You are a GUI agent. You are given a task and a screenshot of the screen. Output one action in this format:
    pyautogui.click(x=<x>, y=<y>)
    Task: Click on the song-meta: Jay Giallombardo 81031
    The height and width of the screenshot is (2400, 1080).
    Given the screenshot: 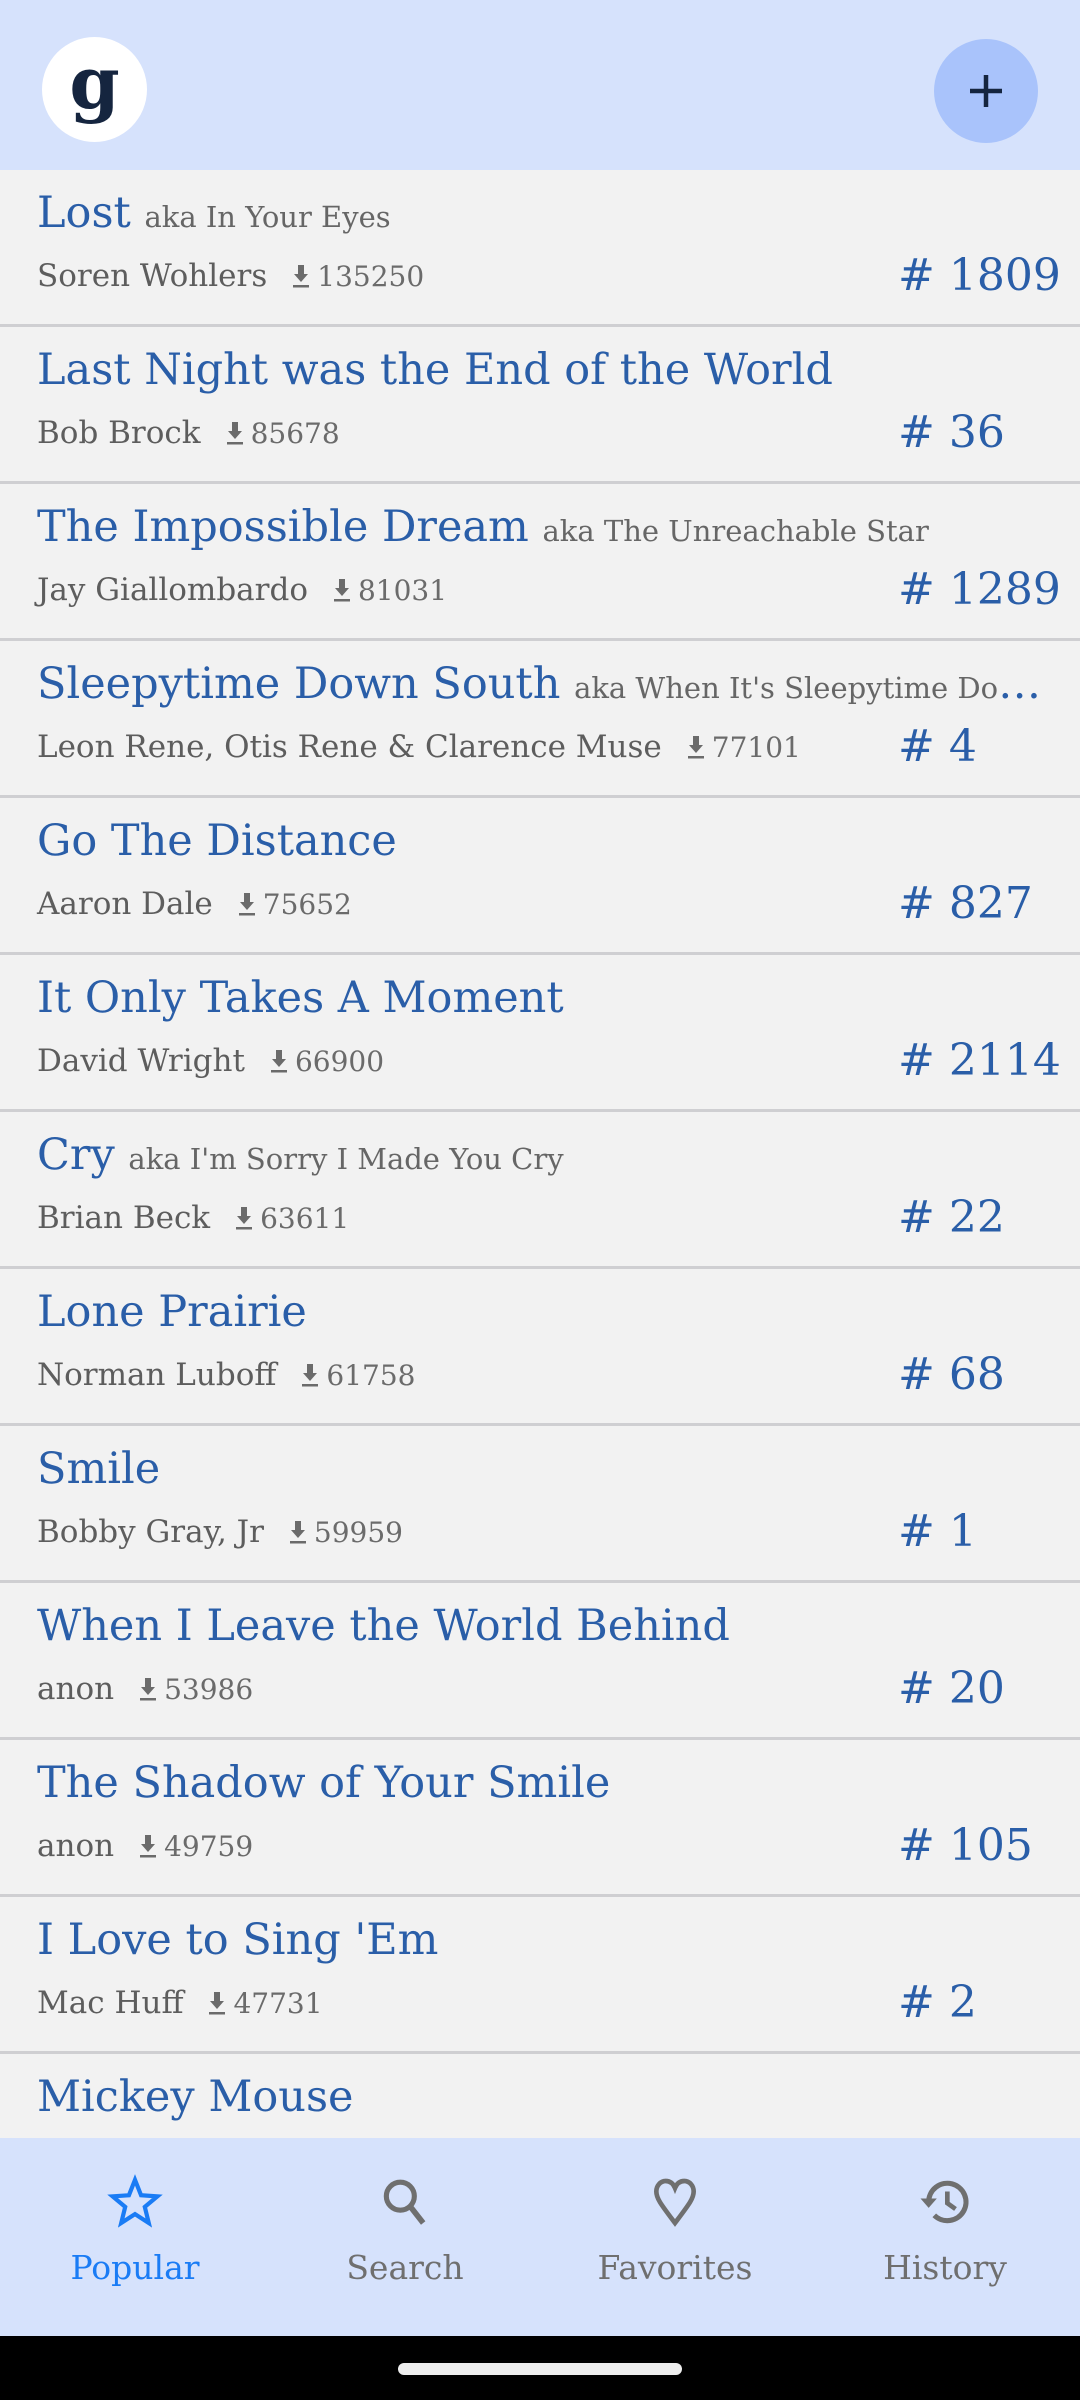 What is the action you would take?
    pyautogui.click(x=242, y=590)
    